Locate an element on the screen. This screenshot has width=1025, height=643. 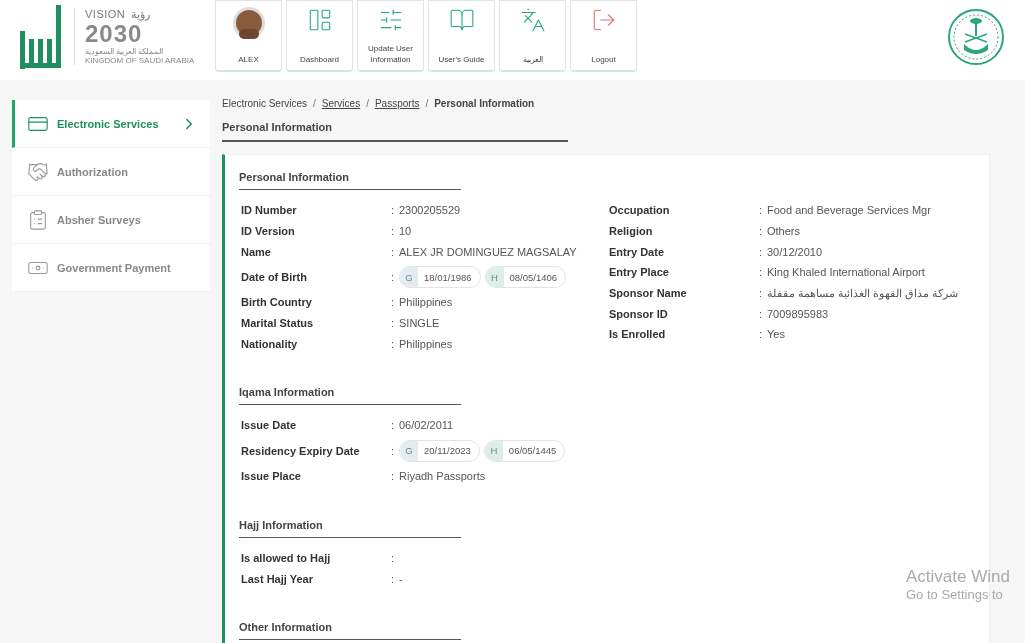
field-value: ALEX JR DOMINGUEZ MAGSALAY is located at coordinates (488, 251).